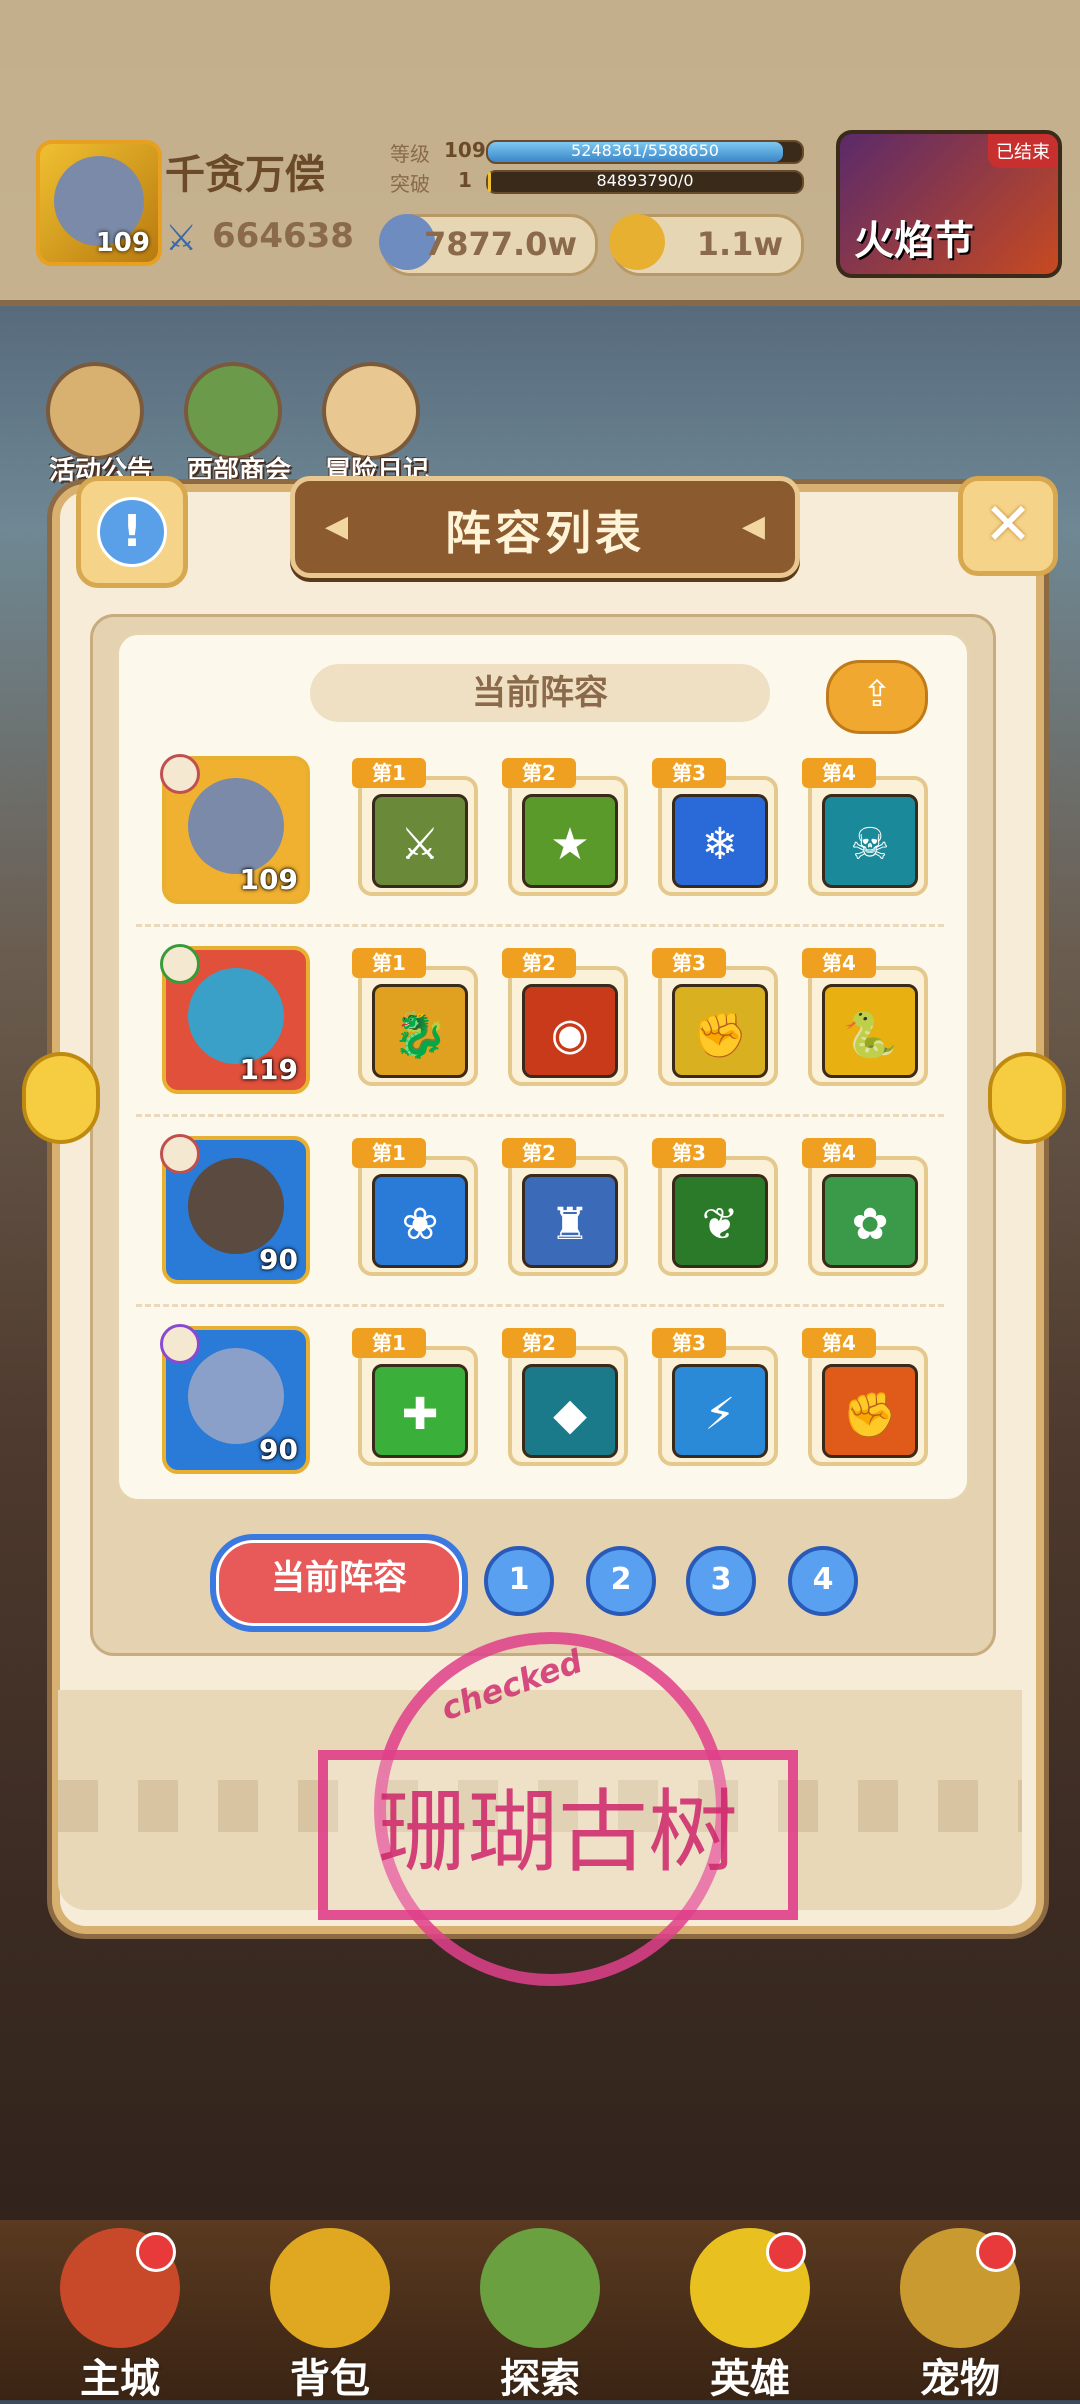 This screenshot has height=2404, width=1080. I want to click on nav-label: 探索, so click(540, 2379).